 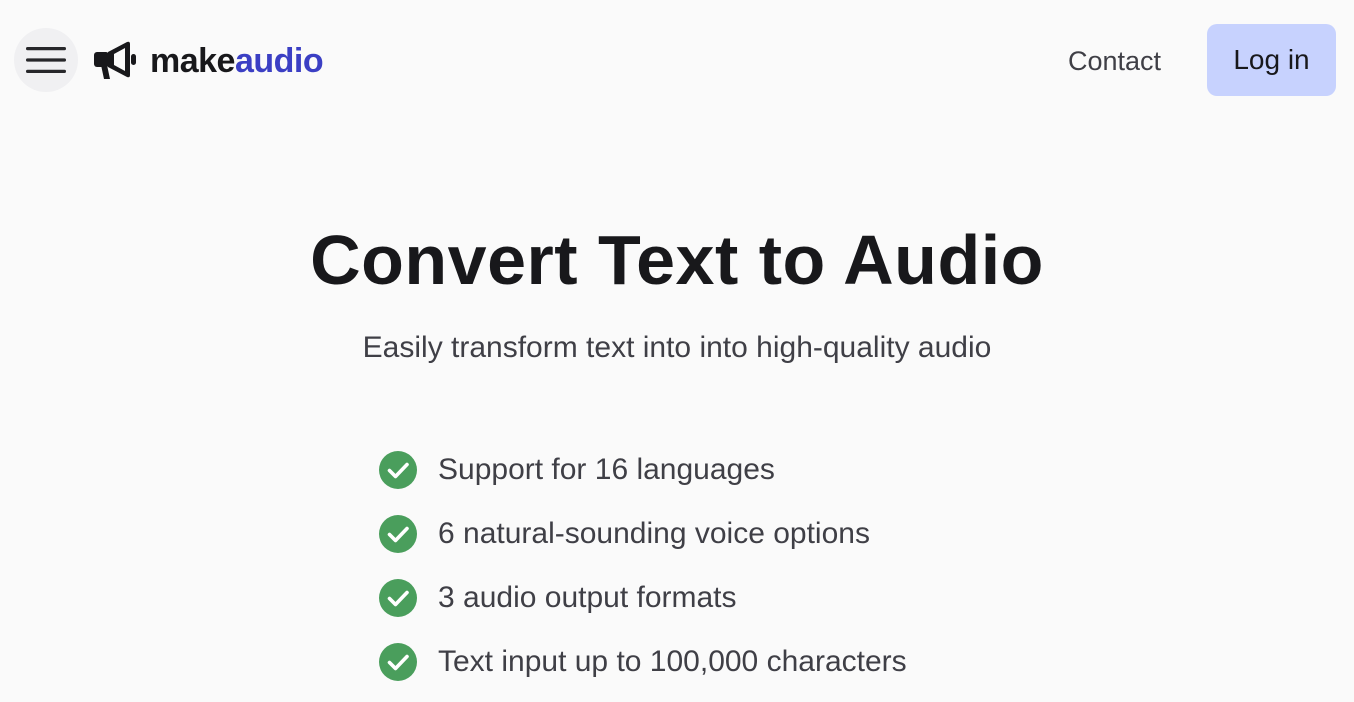 I want to click on feature-label: 6 natural-sounding voice options, so click(x=654, y=533).